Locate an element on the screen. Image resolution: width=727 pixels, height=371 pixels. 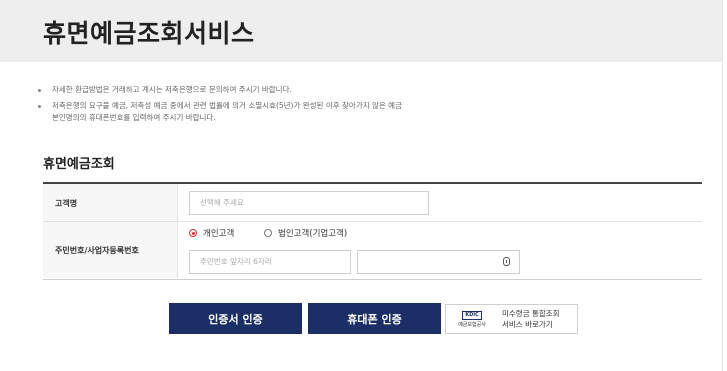
radio-personal-label: 개인고객 is located at coordinates (219, 234).